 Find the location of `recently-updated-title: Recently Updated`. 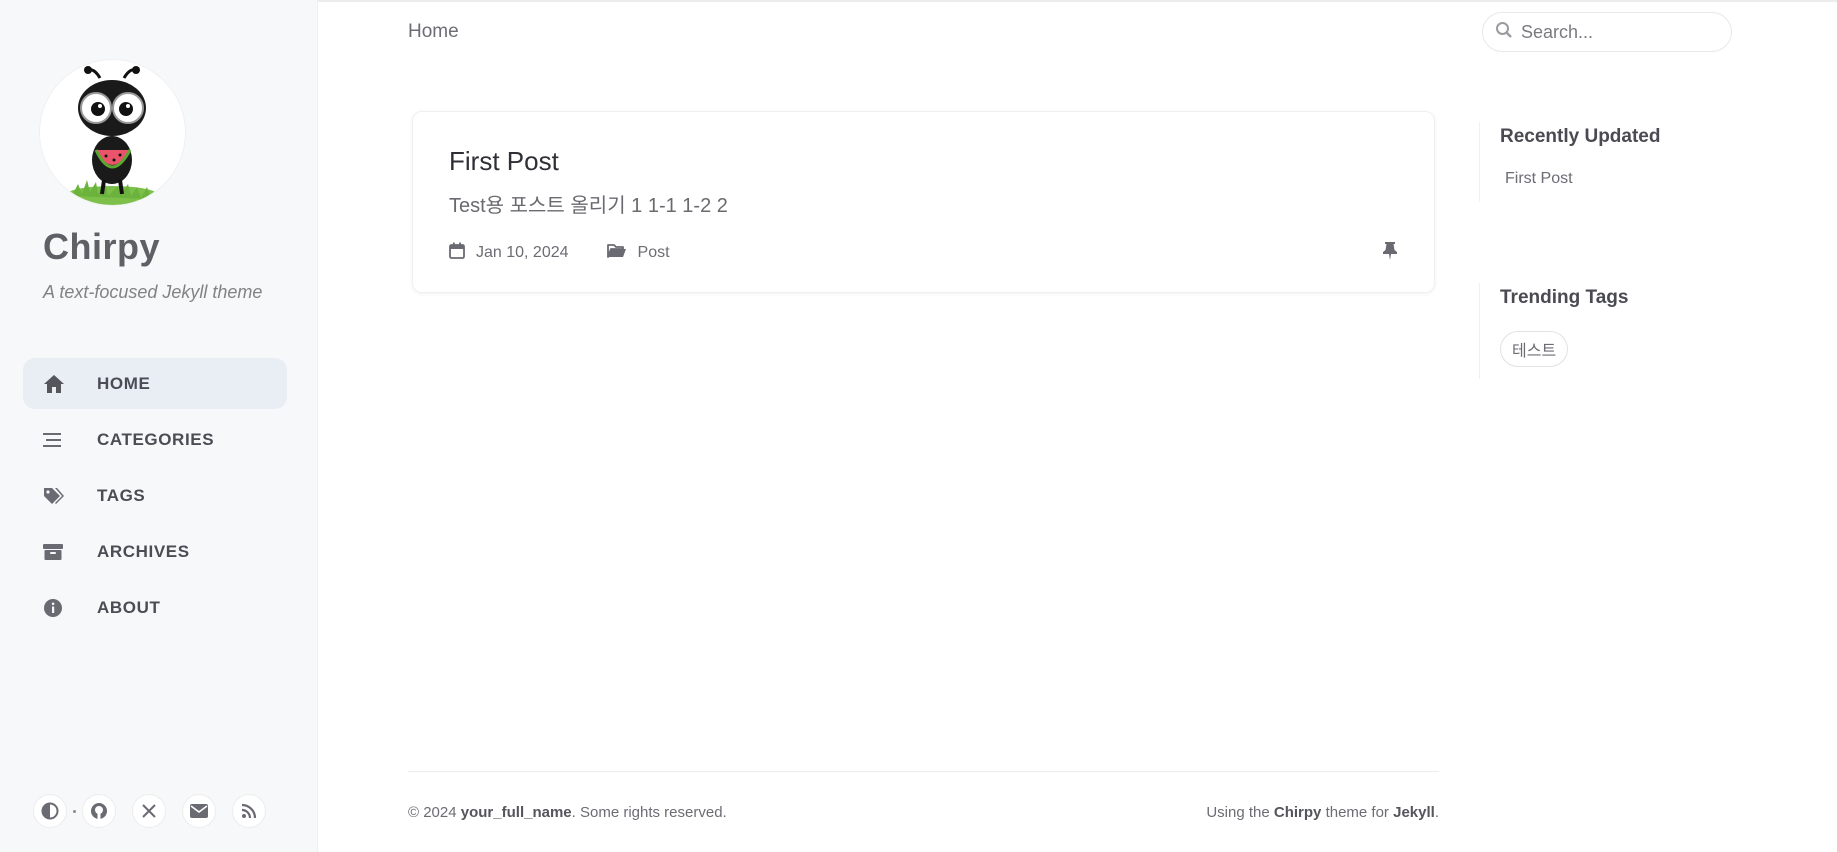

recently-updated-title: Recently Updated is located at coordinates (1580, 136).